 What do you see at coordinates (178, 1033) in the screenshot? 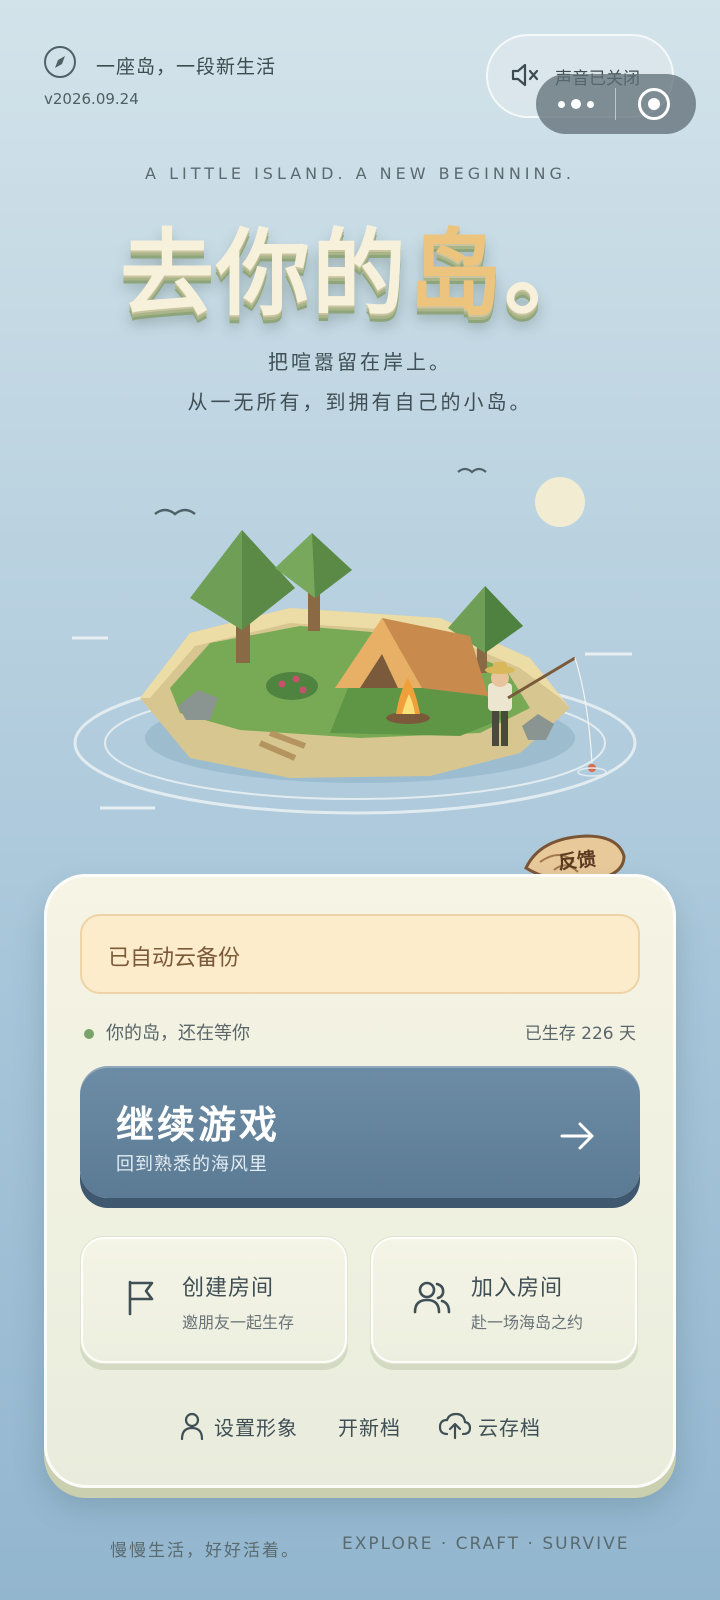
I see `island-waiting-text: 你的岛，还在等你` at bounding box center [178, 1033].